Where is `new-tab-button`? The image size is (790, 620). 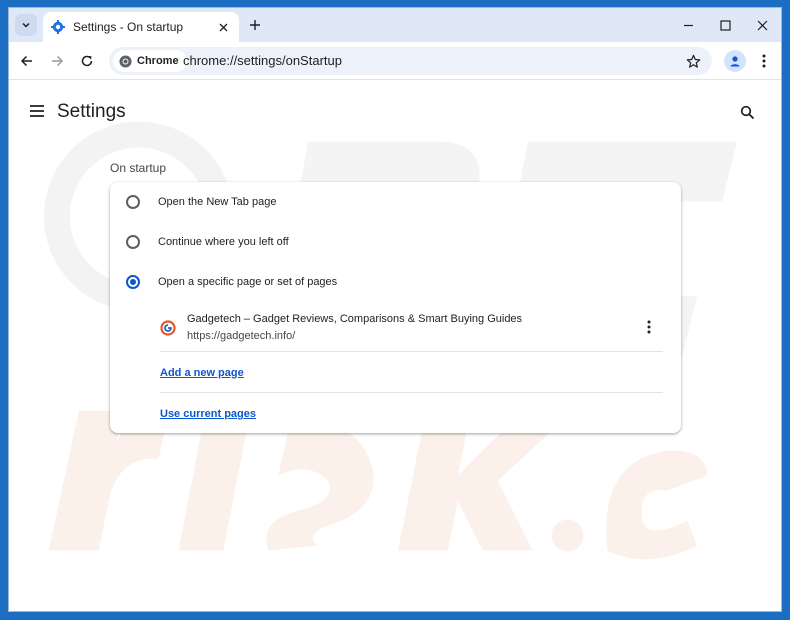 new-tab-button is located at coordinates (255, 25).